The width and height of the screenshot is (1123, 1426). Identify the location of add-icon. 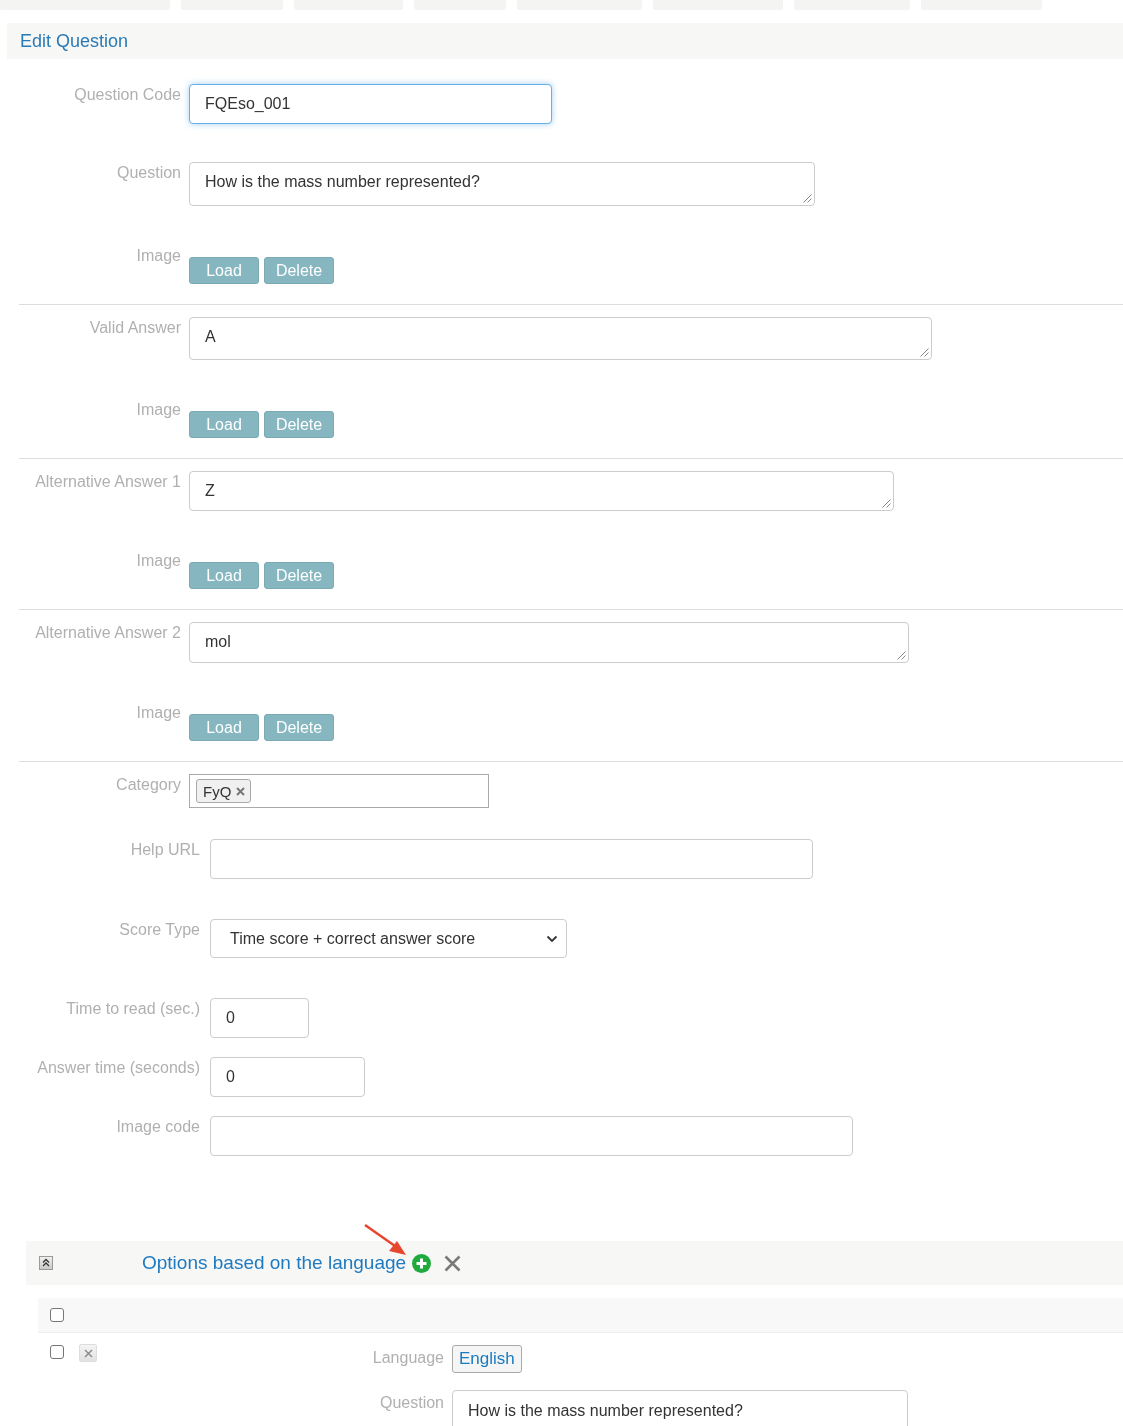
(422, 1263).